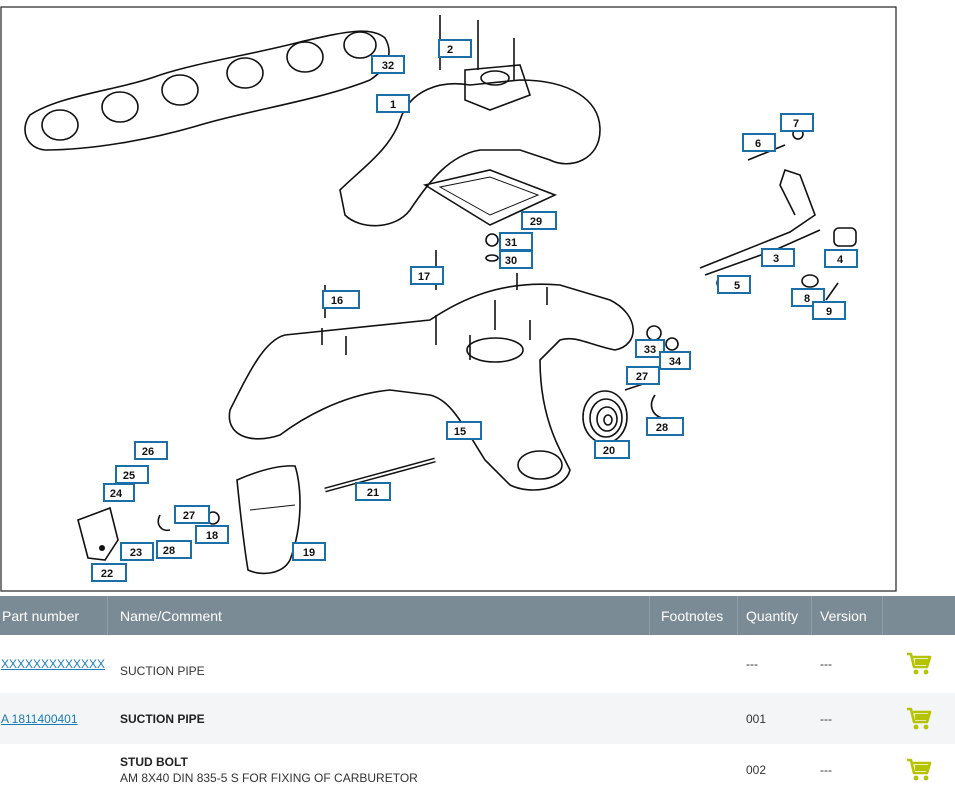  I want to click on svg-text: 32, so click(388, 66).